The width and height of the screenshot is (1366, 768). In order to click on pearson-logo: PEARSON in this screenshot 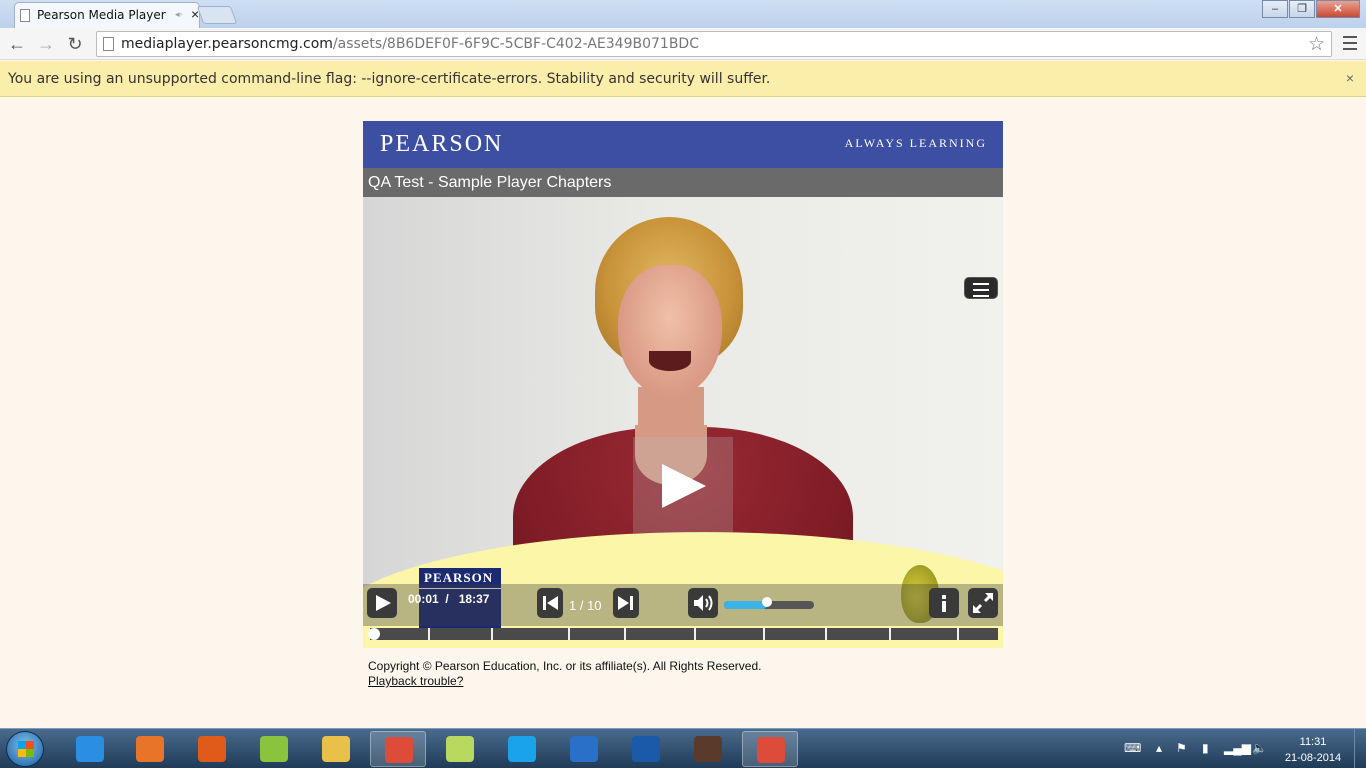, I will do `click(442, 144)`.